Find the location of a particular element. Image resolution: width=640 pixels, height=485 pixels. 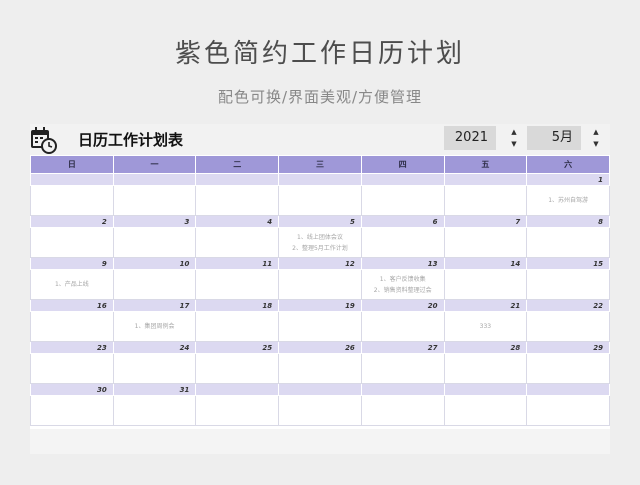

year-field: 2021 is located at coordinates (470, 138).